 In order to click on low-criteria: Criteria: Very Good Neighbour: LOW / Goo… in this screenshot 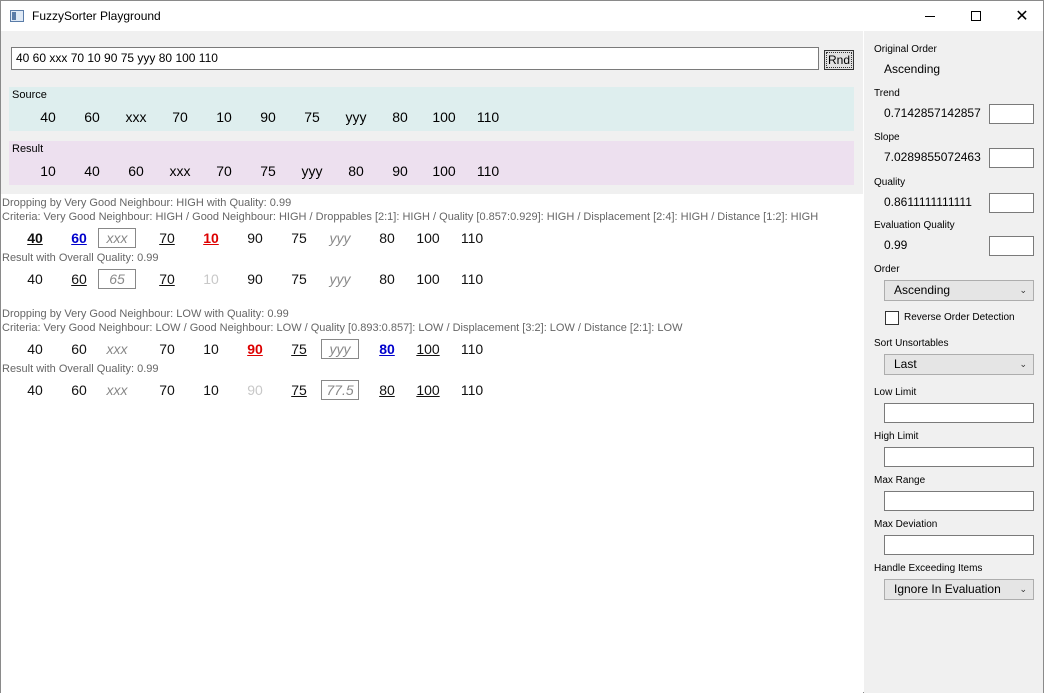, I will do `click(342, 328)`.